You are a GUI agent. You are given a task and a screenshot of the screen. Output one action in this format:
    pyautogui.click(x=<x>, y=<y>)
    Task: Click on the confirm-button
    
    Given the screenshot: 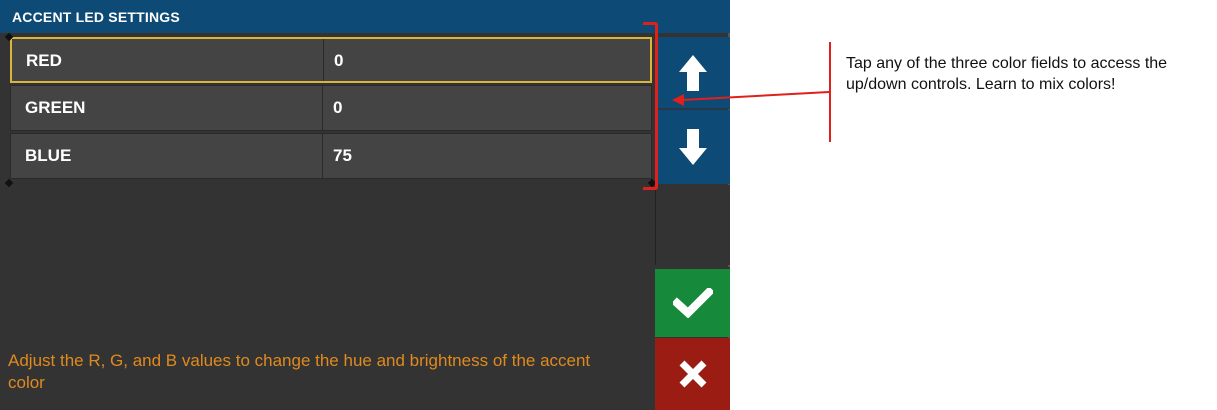 What is the action you would take?
    pyautogui.click(x=692, y=302)
    